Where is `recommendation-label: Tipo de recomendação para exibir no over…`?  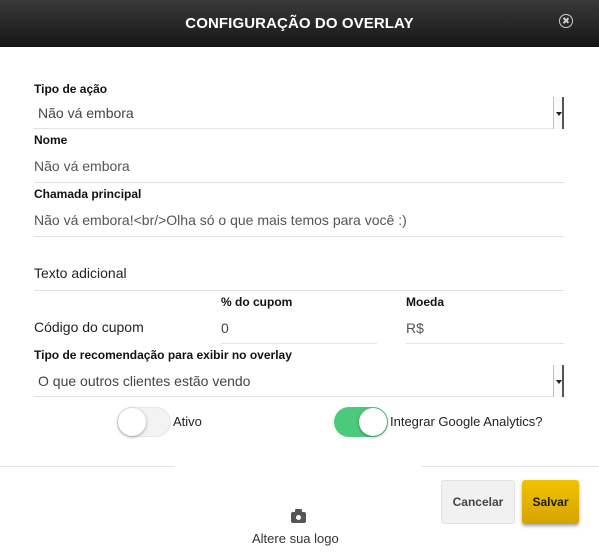 recommendation-label: Tipo de recomendação para exibir no over… is located at coordinates (163, 355).